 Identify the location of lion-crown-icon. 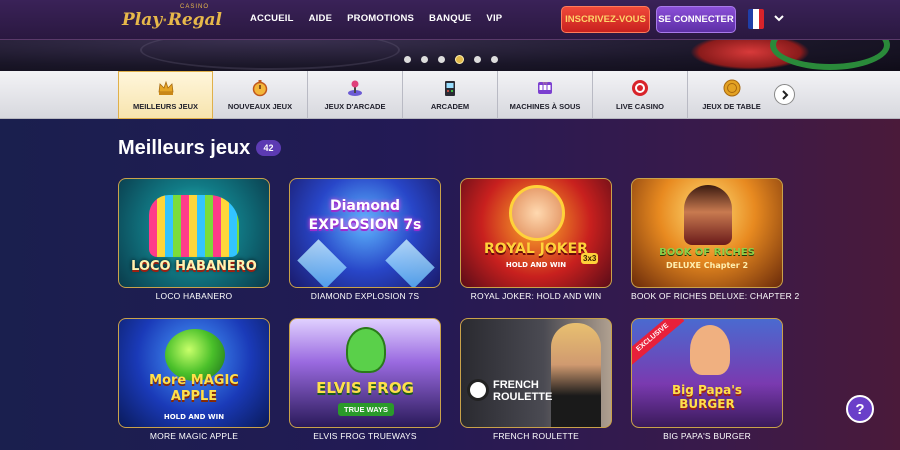
(165, 20).